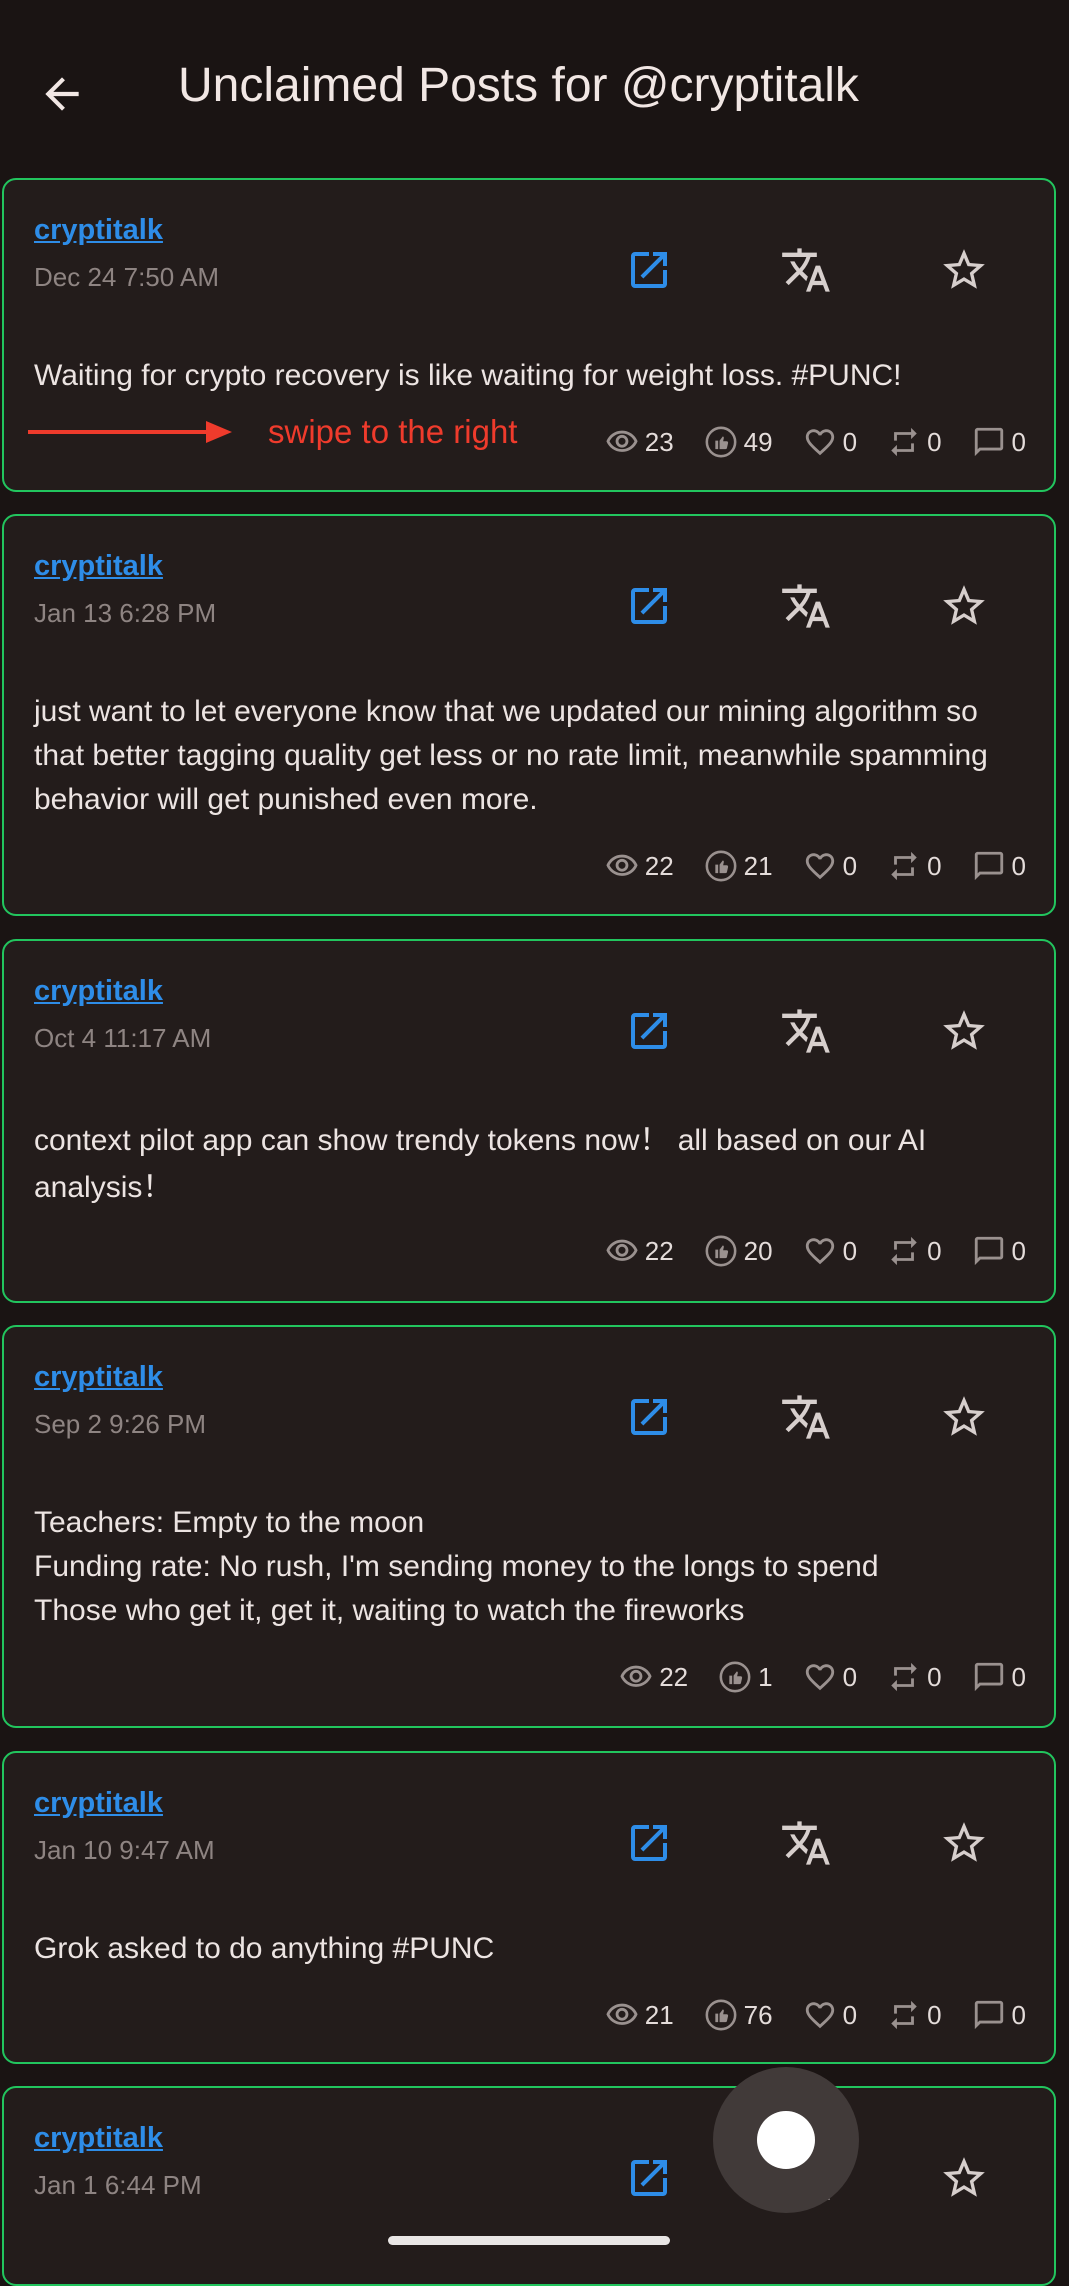 The width and height of the screenshot is (1069, 2286). I want to click on thumbs-count: 49, so click(758, 441).